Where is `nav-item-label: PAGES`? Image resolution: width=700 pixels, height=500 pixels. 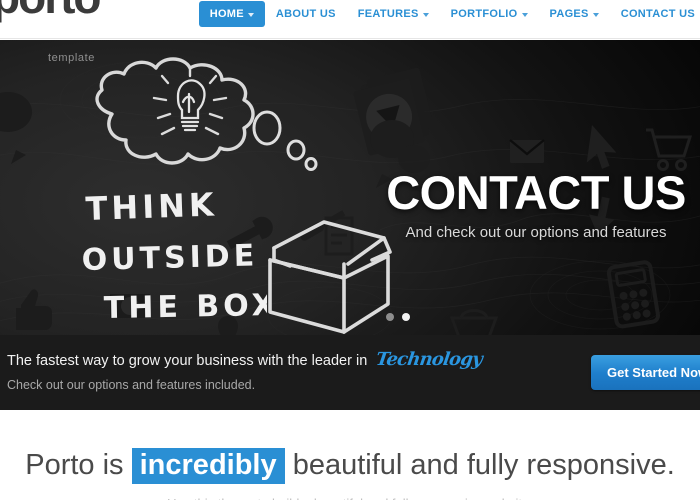
nav-item-label: PAGES is located at coordinates (569, 14).